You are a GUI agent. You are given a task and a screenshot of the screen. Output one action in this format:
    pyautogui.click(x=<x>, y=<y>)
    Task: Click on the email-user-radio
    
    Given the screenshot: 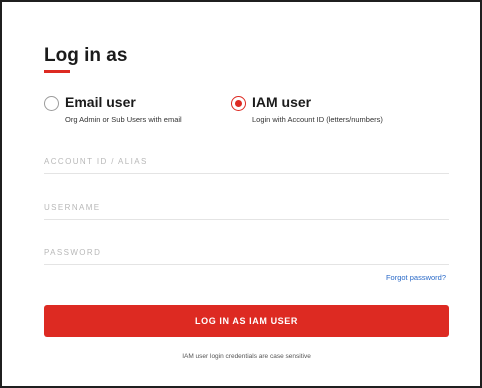 What is the action you would take?
    pyautogui.click(x=51, y=103)
    